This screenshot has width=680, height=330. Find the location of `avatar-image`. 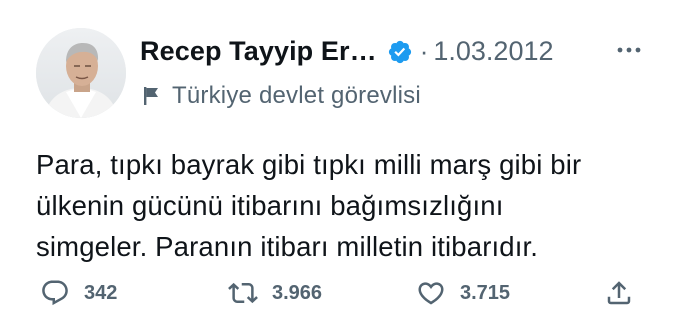

avatar-image is located at coordinates (81, 73).